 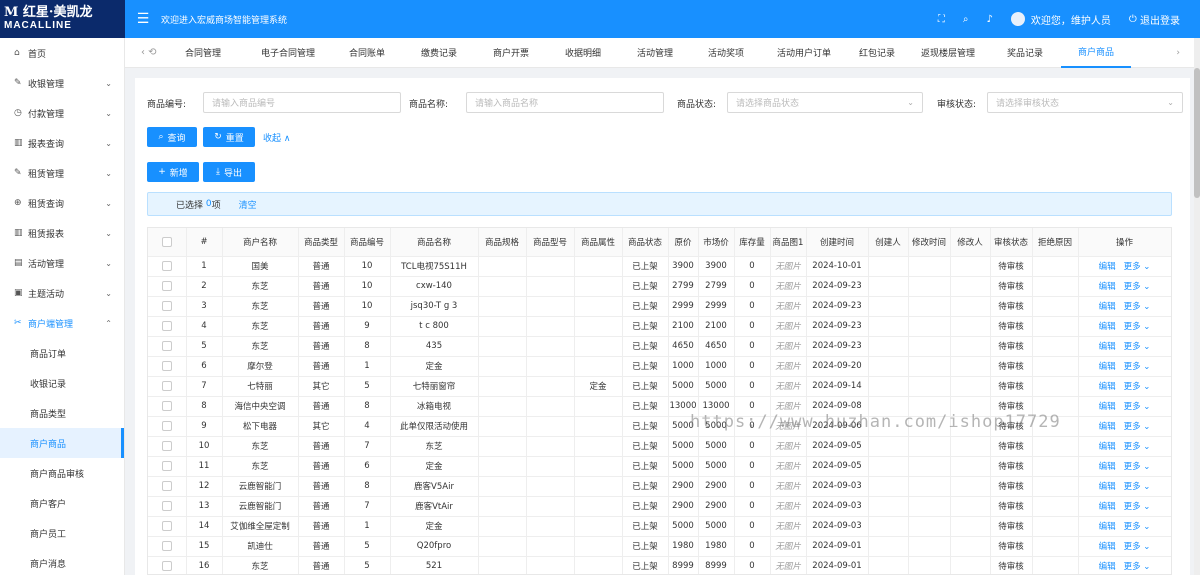 I want to click on tab: 活动管理, so click(x=655, y=53).